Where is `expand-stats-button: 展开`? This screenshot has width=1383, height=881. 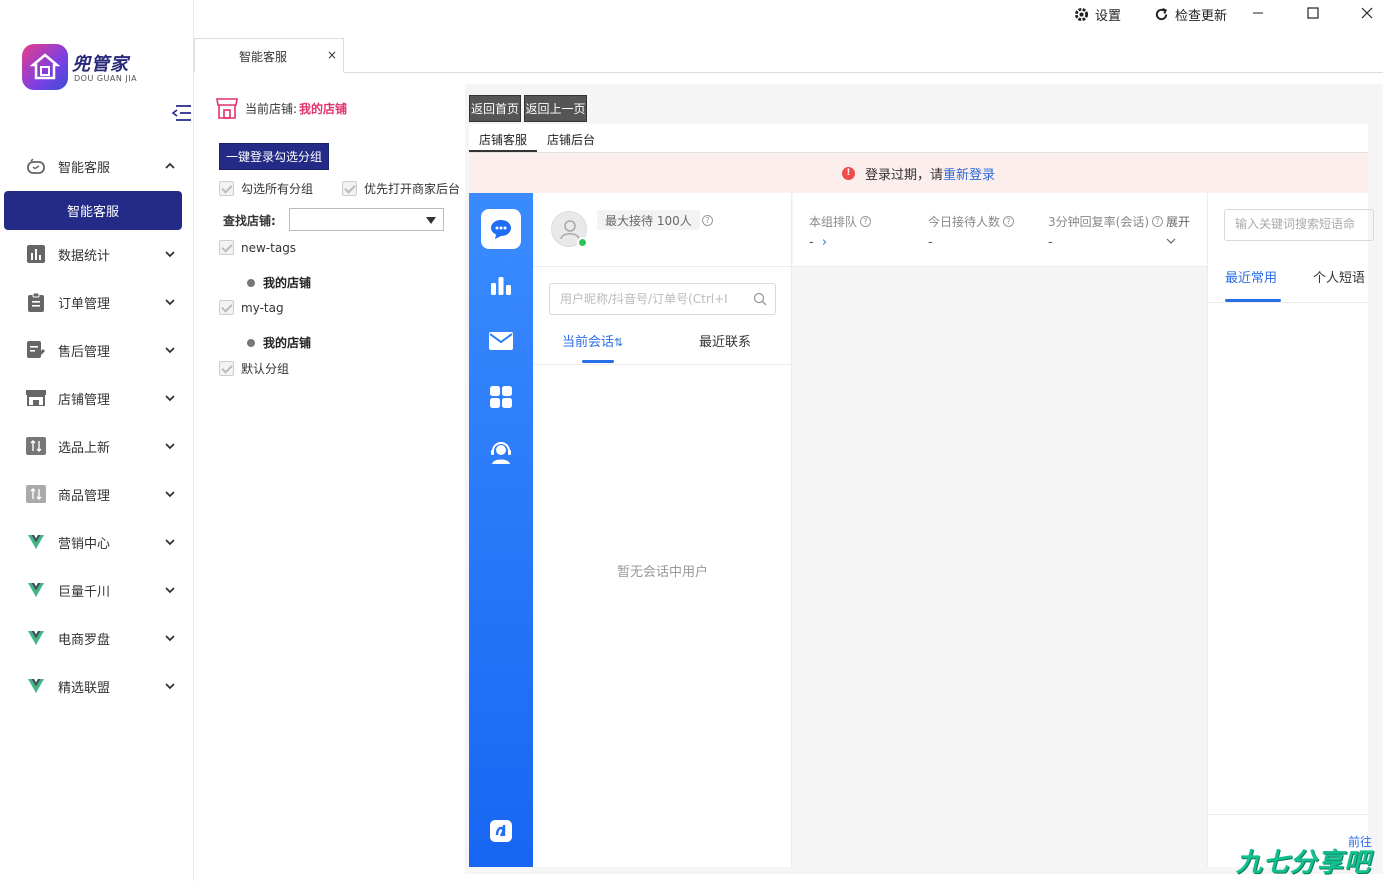 expand-stats-button: 展开 is located at coordinates (1178, 221).